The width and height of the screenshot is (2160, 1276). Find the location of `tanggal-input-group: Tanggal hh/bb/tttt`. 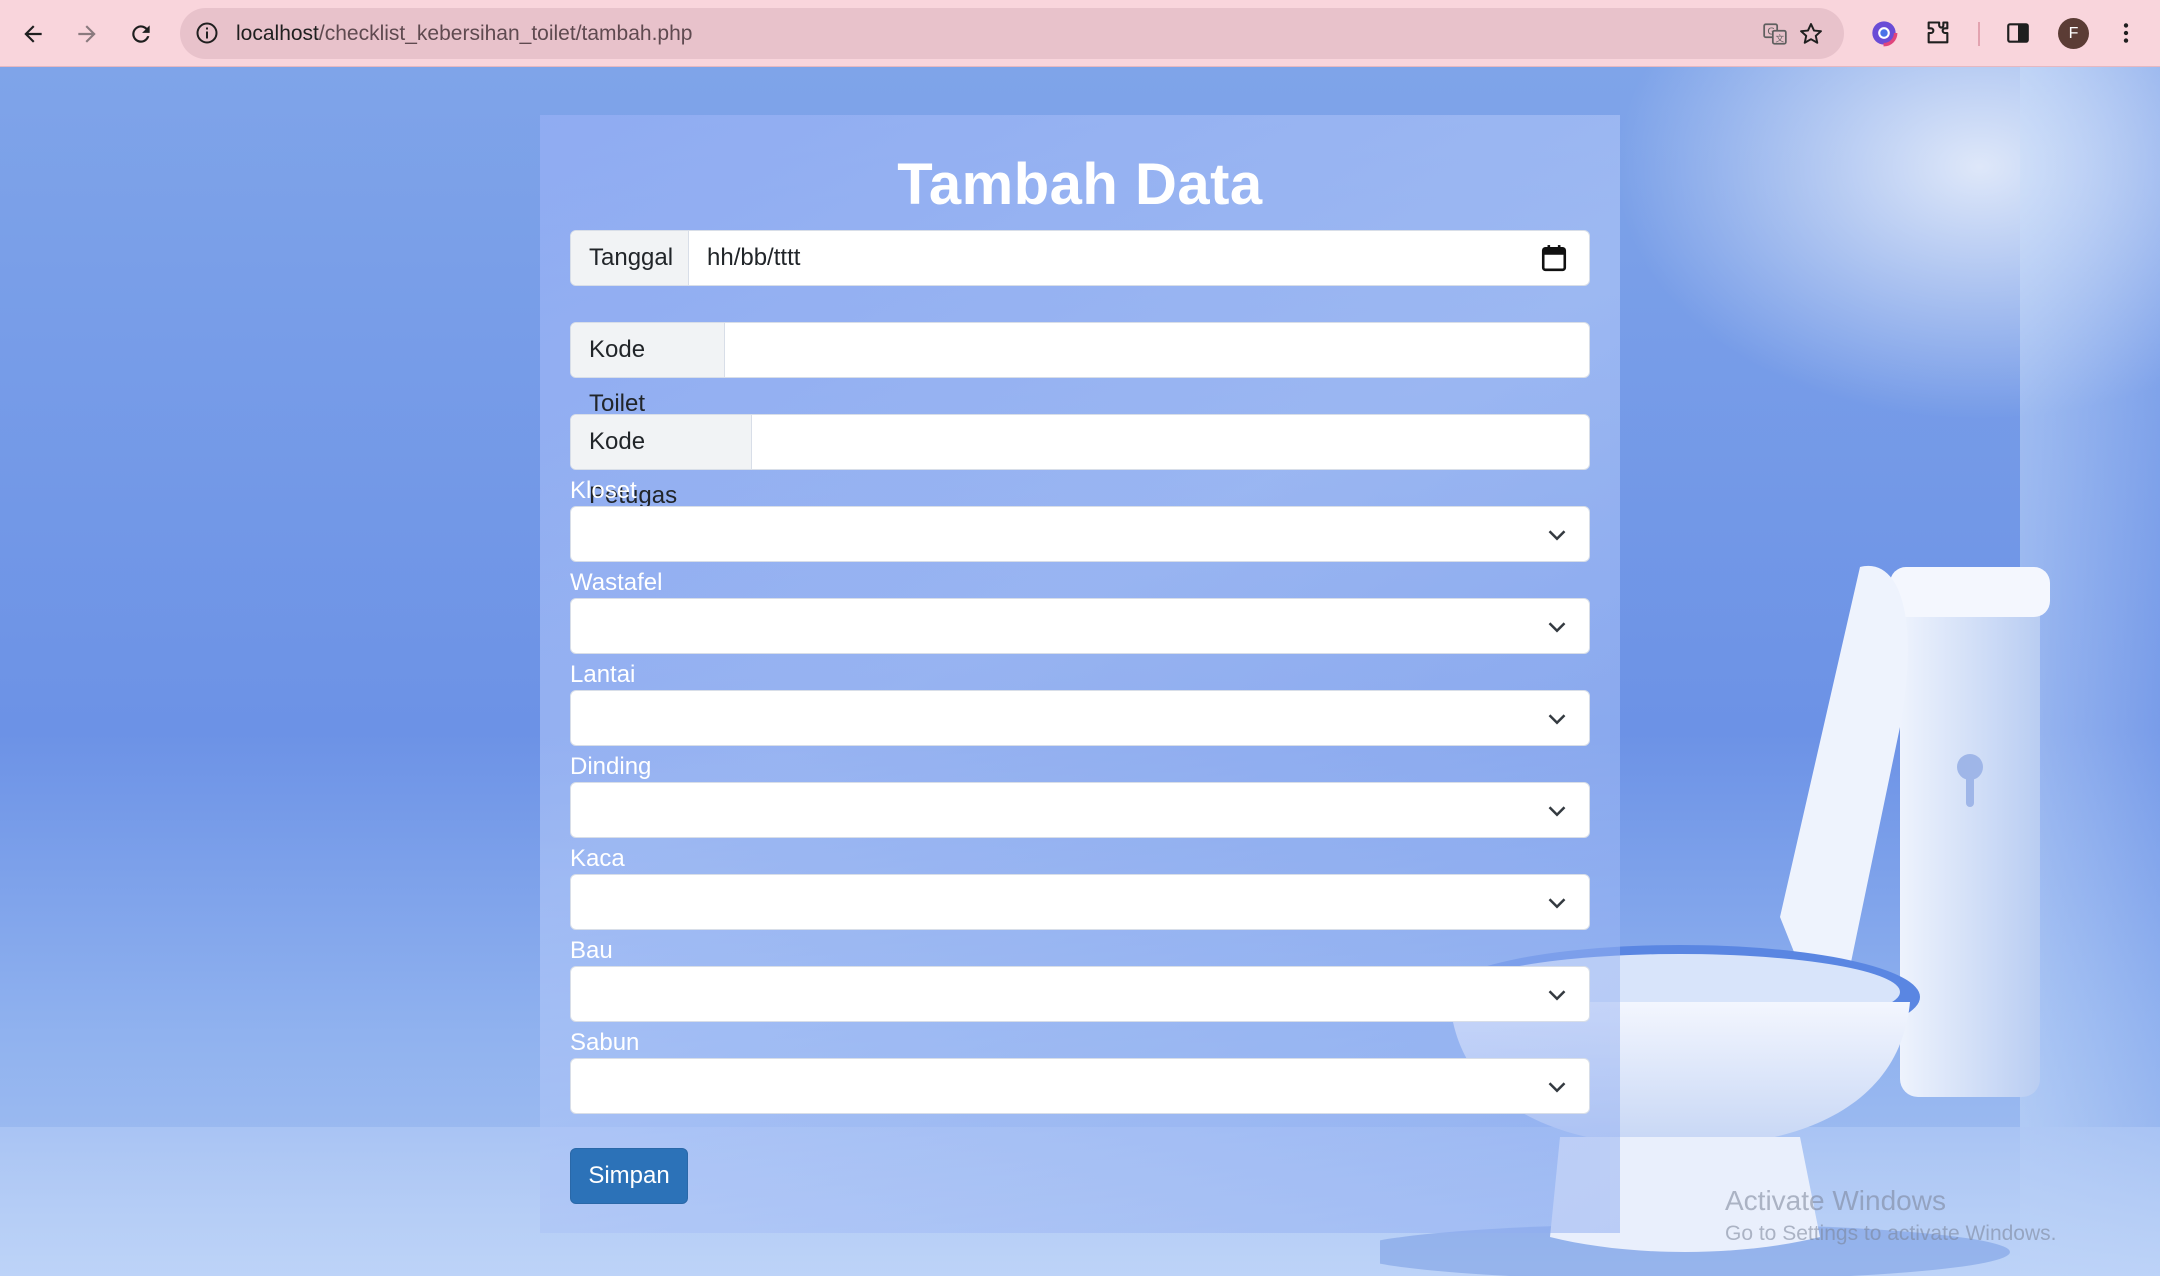

tanggal-input-group: Tanggal hh/bb/tttt is located at coordinates (1080, 258).